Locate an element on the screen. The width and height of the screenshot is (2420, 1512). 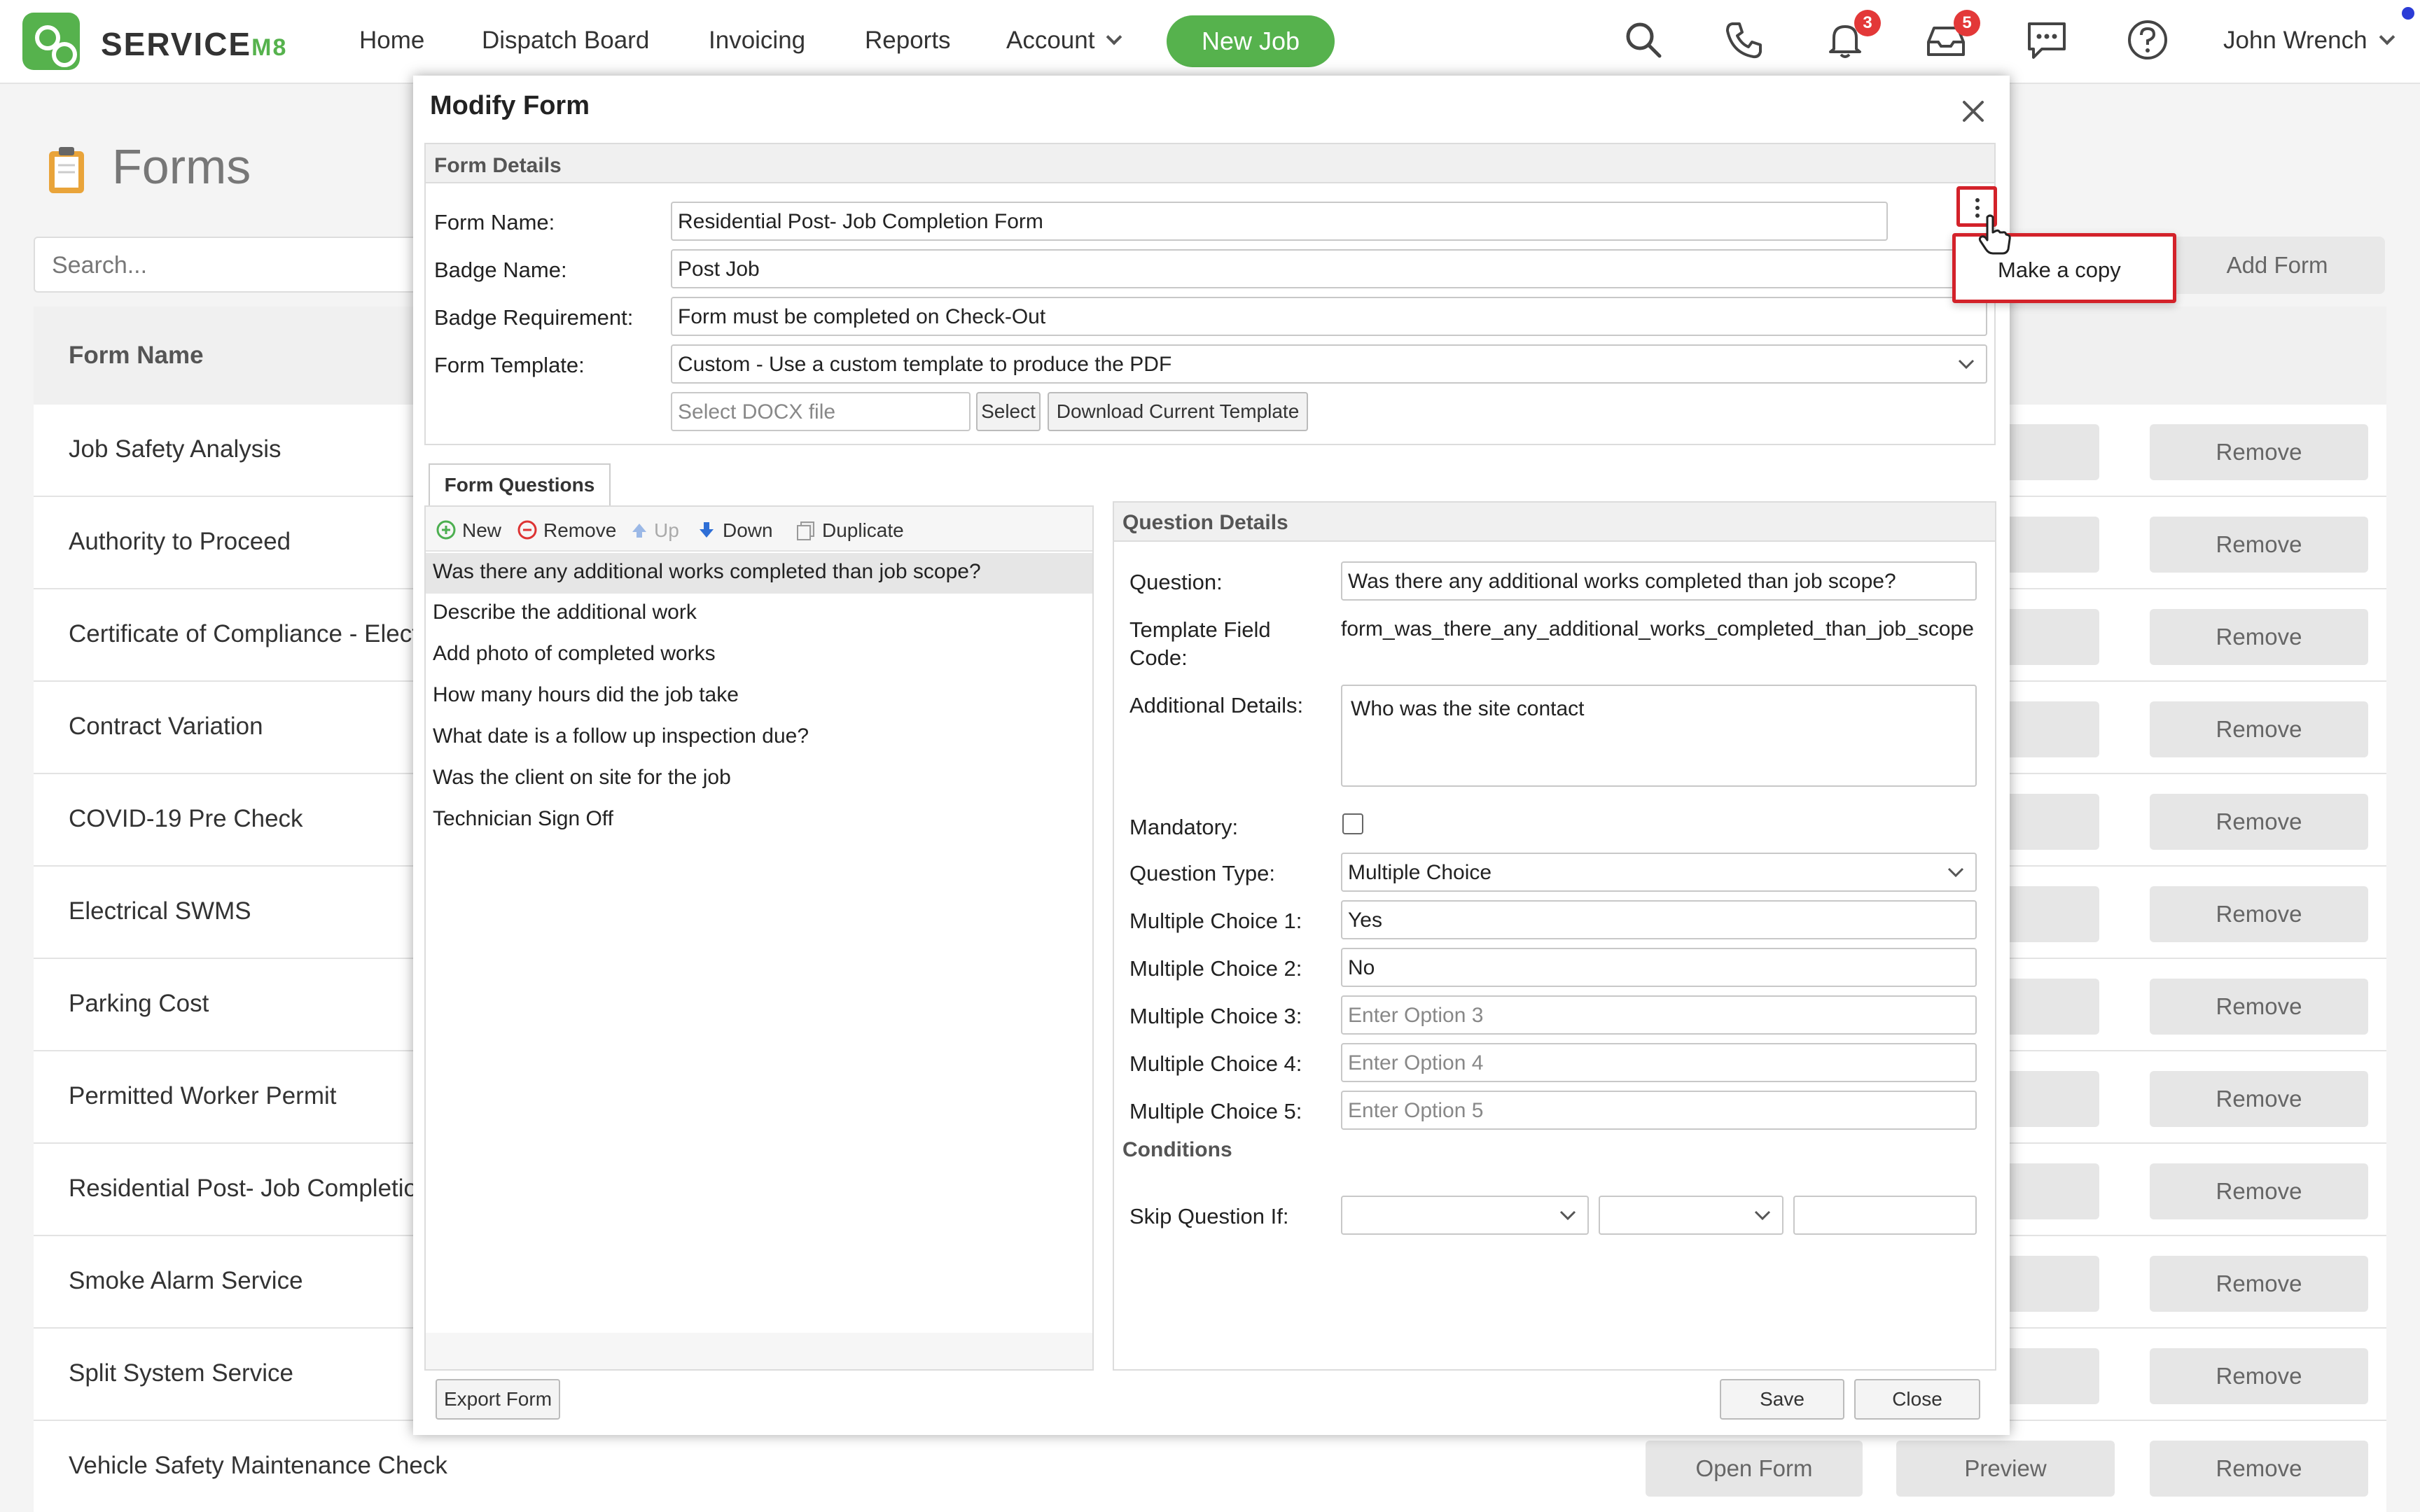
row-name: Parking Cost is located at coordinates (139, 1003).